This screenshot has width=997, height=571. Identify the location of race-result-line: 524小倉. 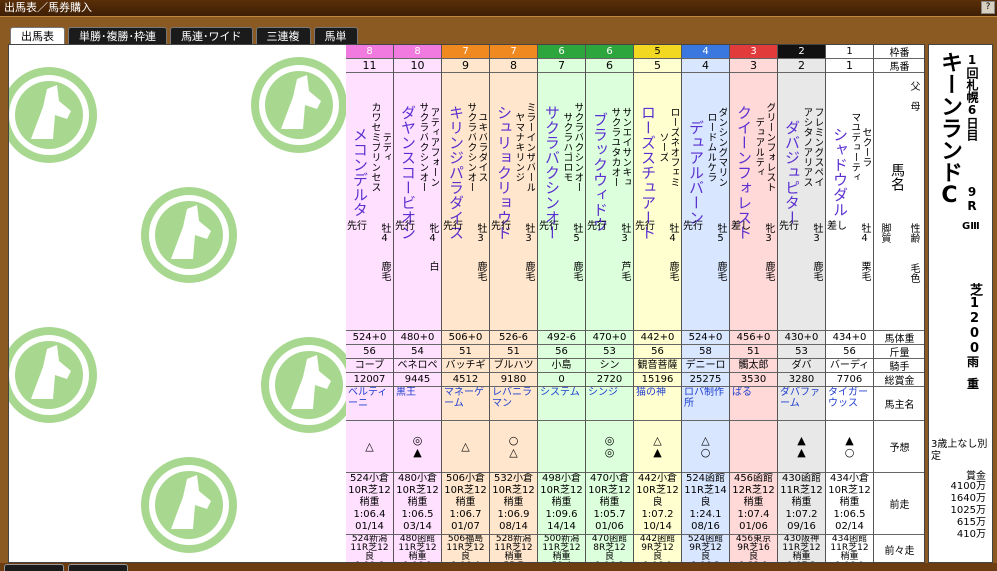
(369, 478).